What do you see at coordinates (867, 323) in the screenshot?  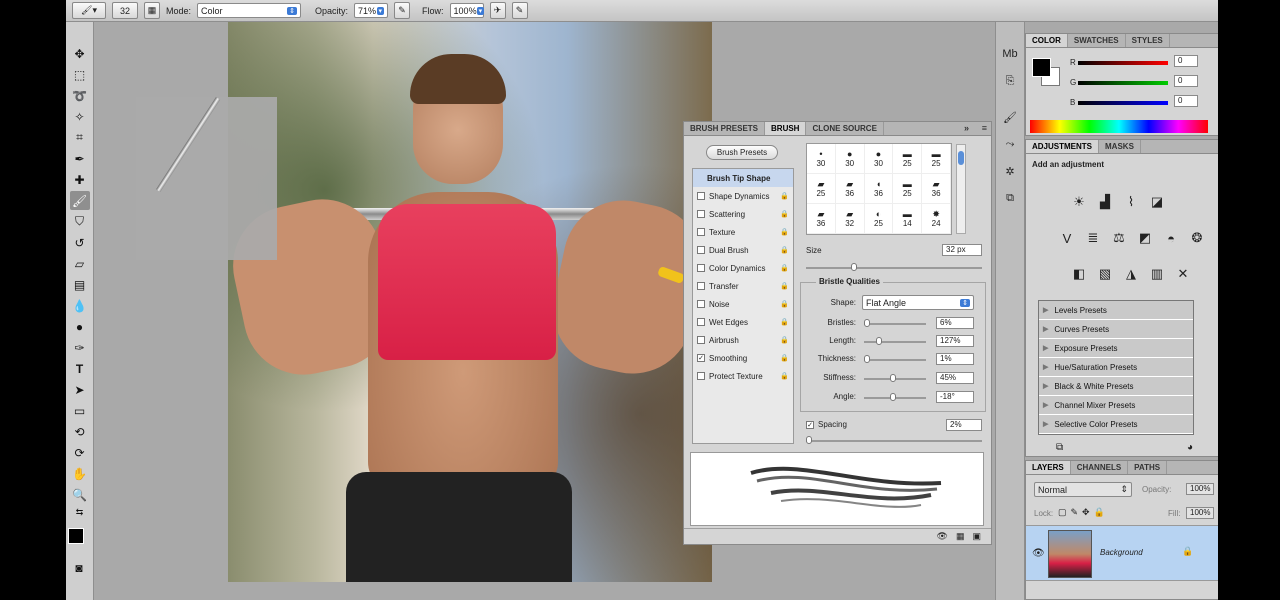 I see `bristles-slider-knob` at bounding box center [867, 323].